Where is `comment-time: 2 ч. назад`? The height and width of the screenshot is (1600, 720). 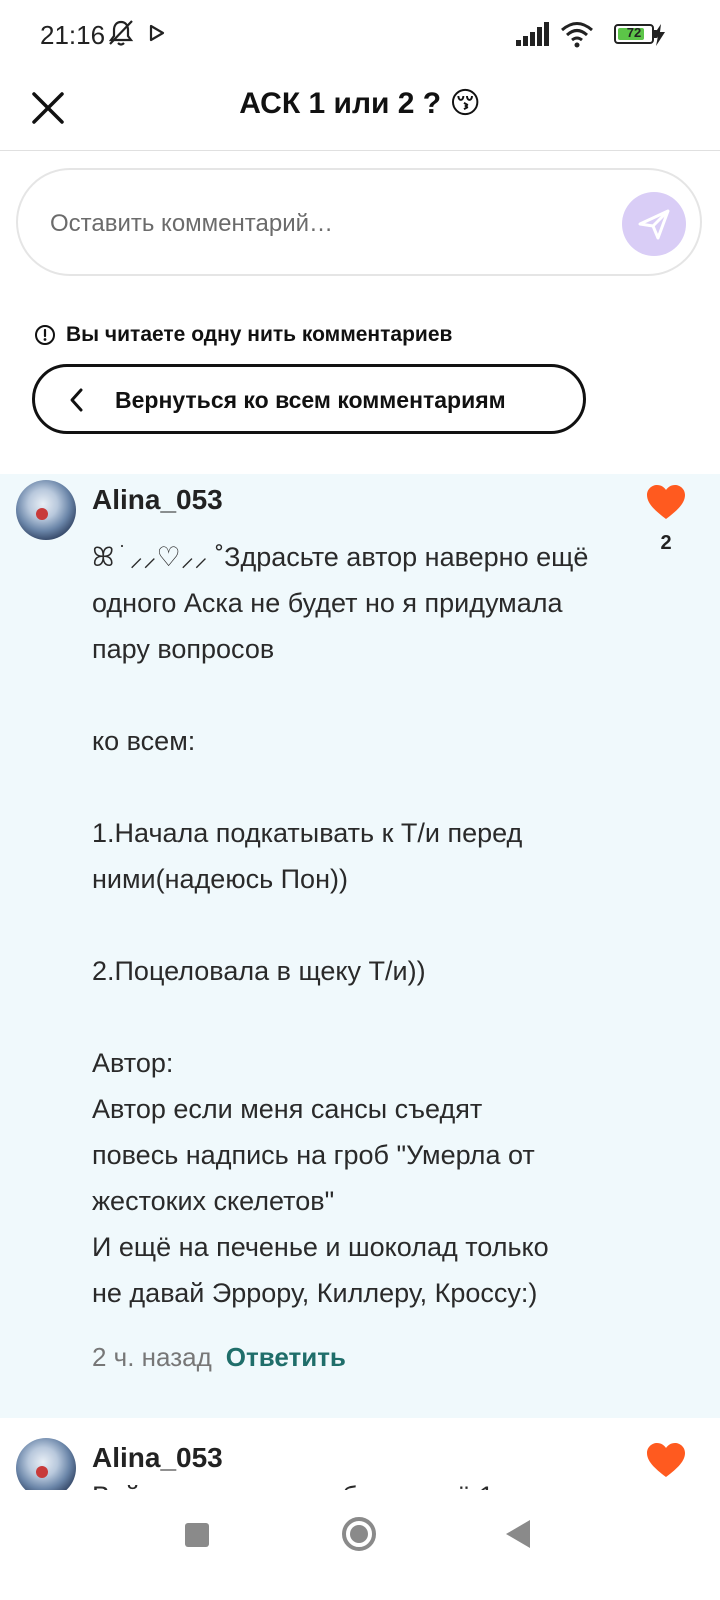
comment-time: 2 ч. назад is located at coordinates (152, 1357).